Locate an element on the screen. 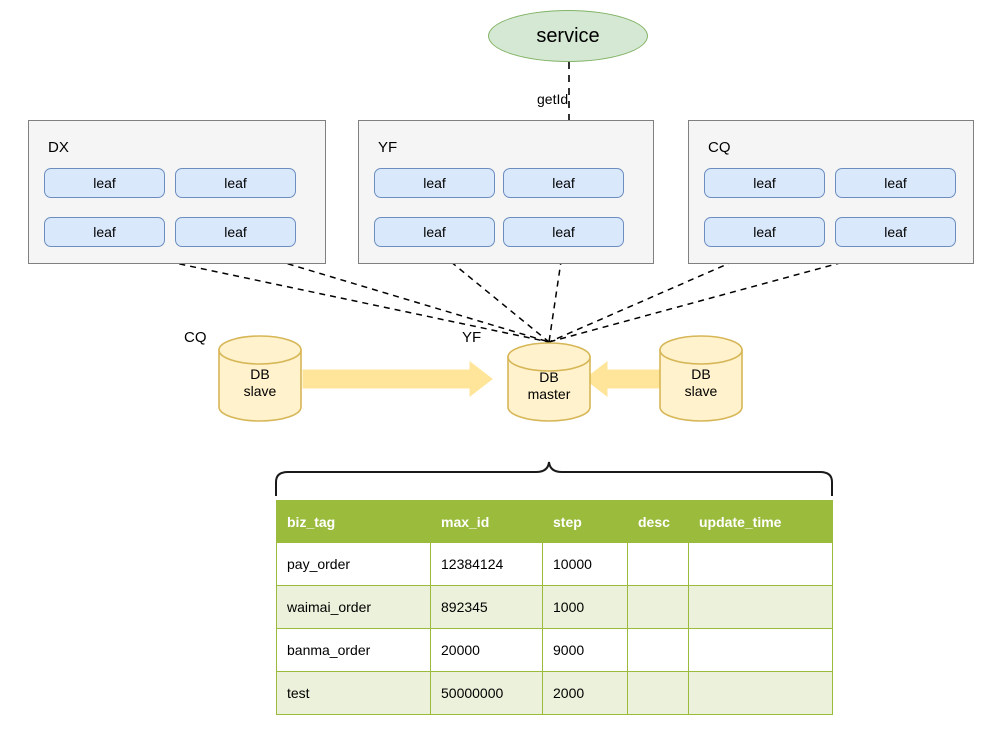  leaf-node-dx-1: leaf is located at coordinates (104, 183).